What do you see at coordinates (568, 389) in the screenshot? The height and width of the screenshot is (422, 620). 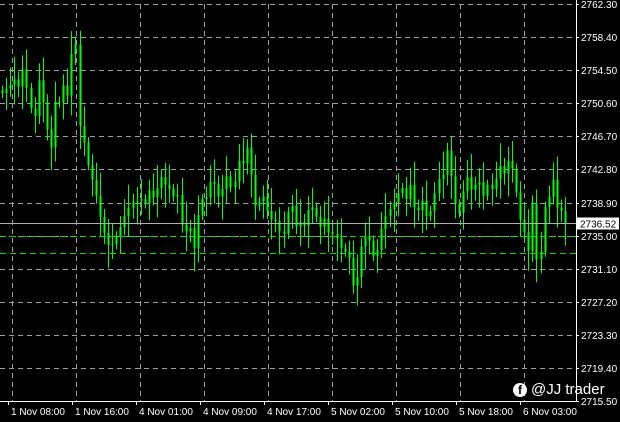 I see `watermark-text: @JJ trader` at bounding box center [568, 389].